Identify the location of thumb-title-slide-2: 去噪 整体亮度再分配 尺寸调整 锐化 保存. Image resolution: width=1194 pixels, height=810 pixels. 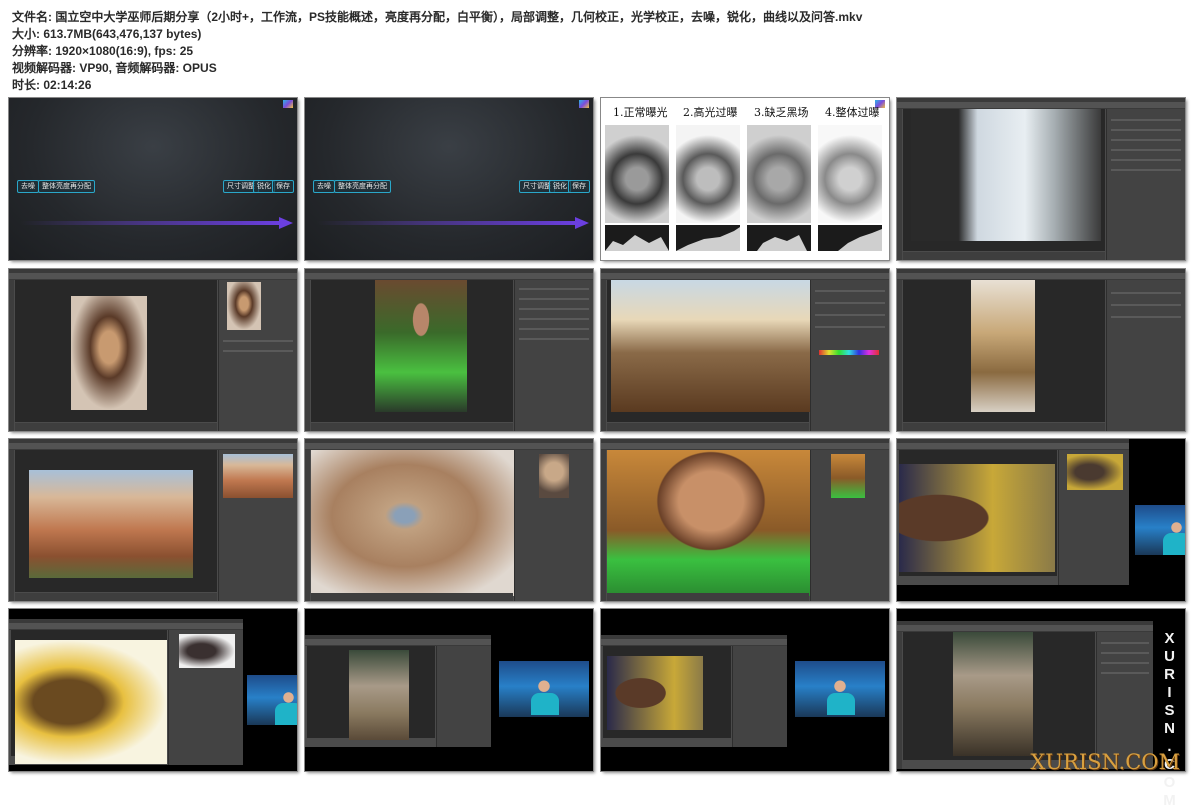
(449, 179).